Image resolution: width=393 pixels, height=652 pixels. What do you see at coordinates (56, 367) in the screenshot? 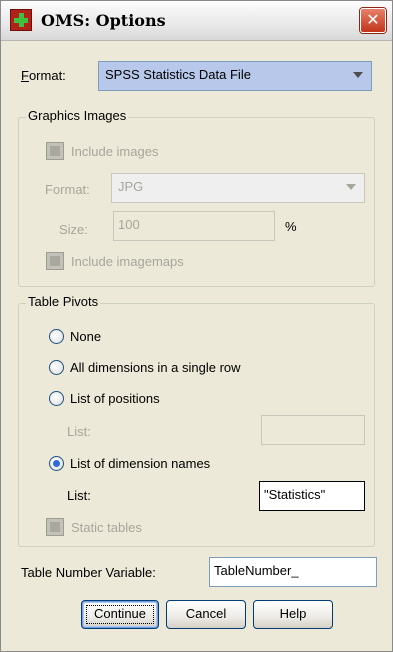
I see `pivot-single-row-radio` at bounding box center [56, 367].